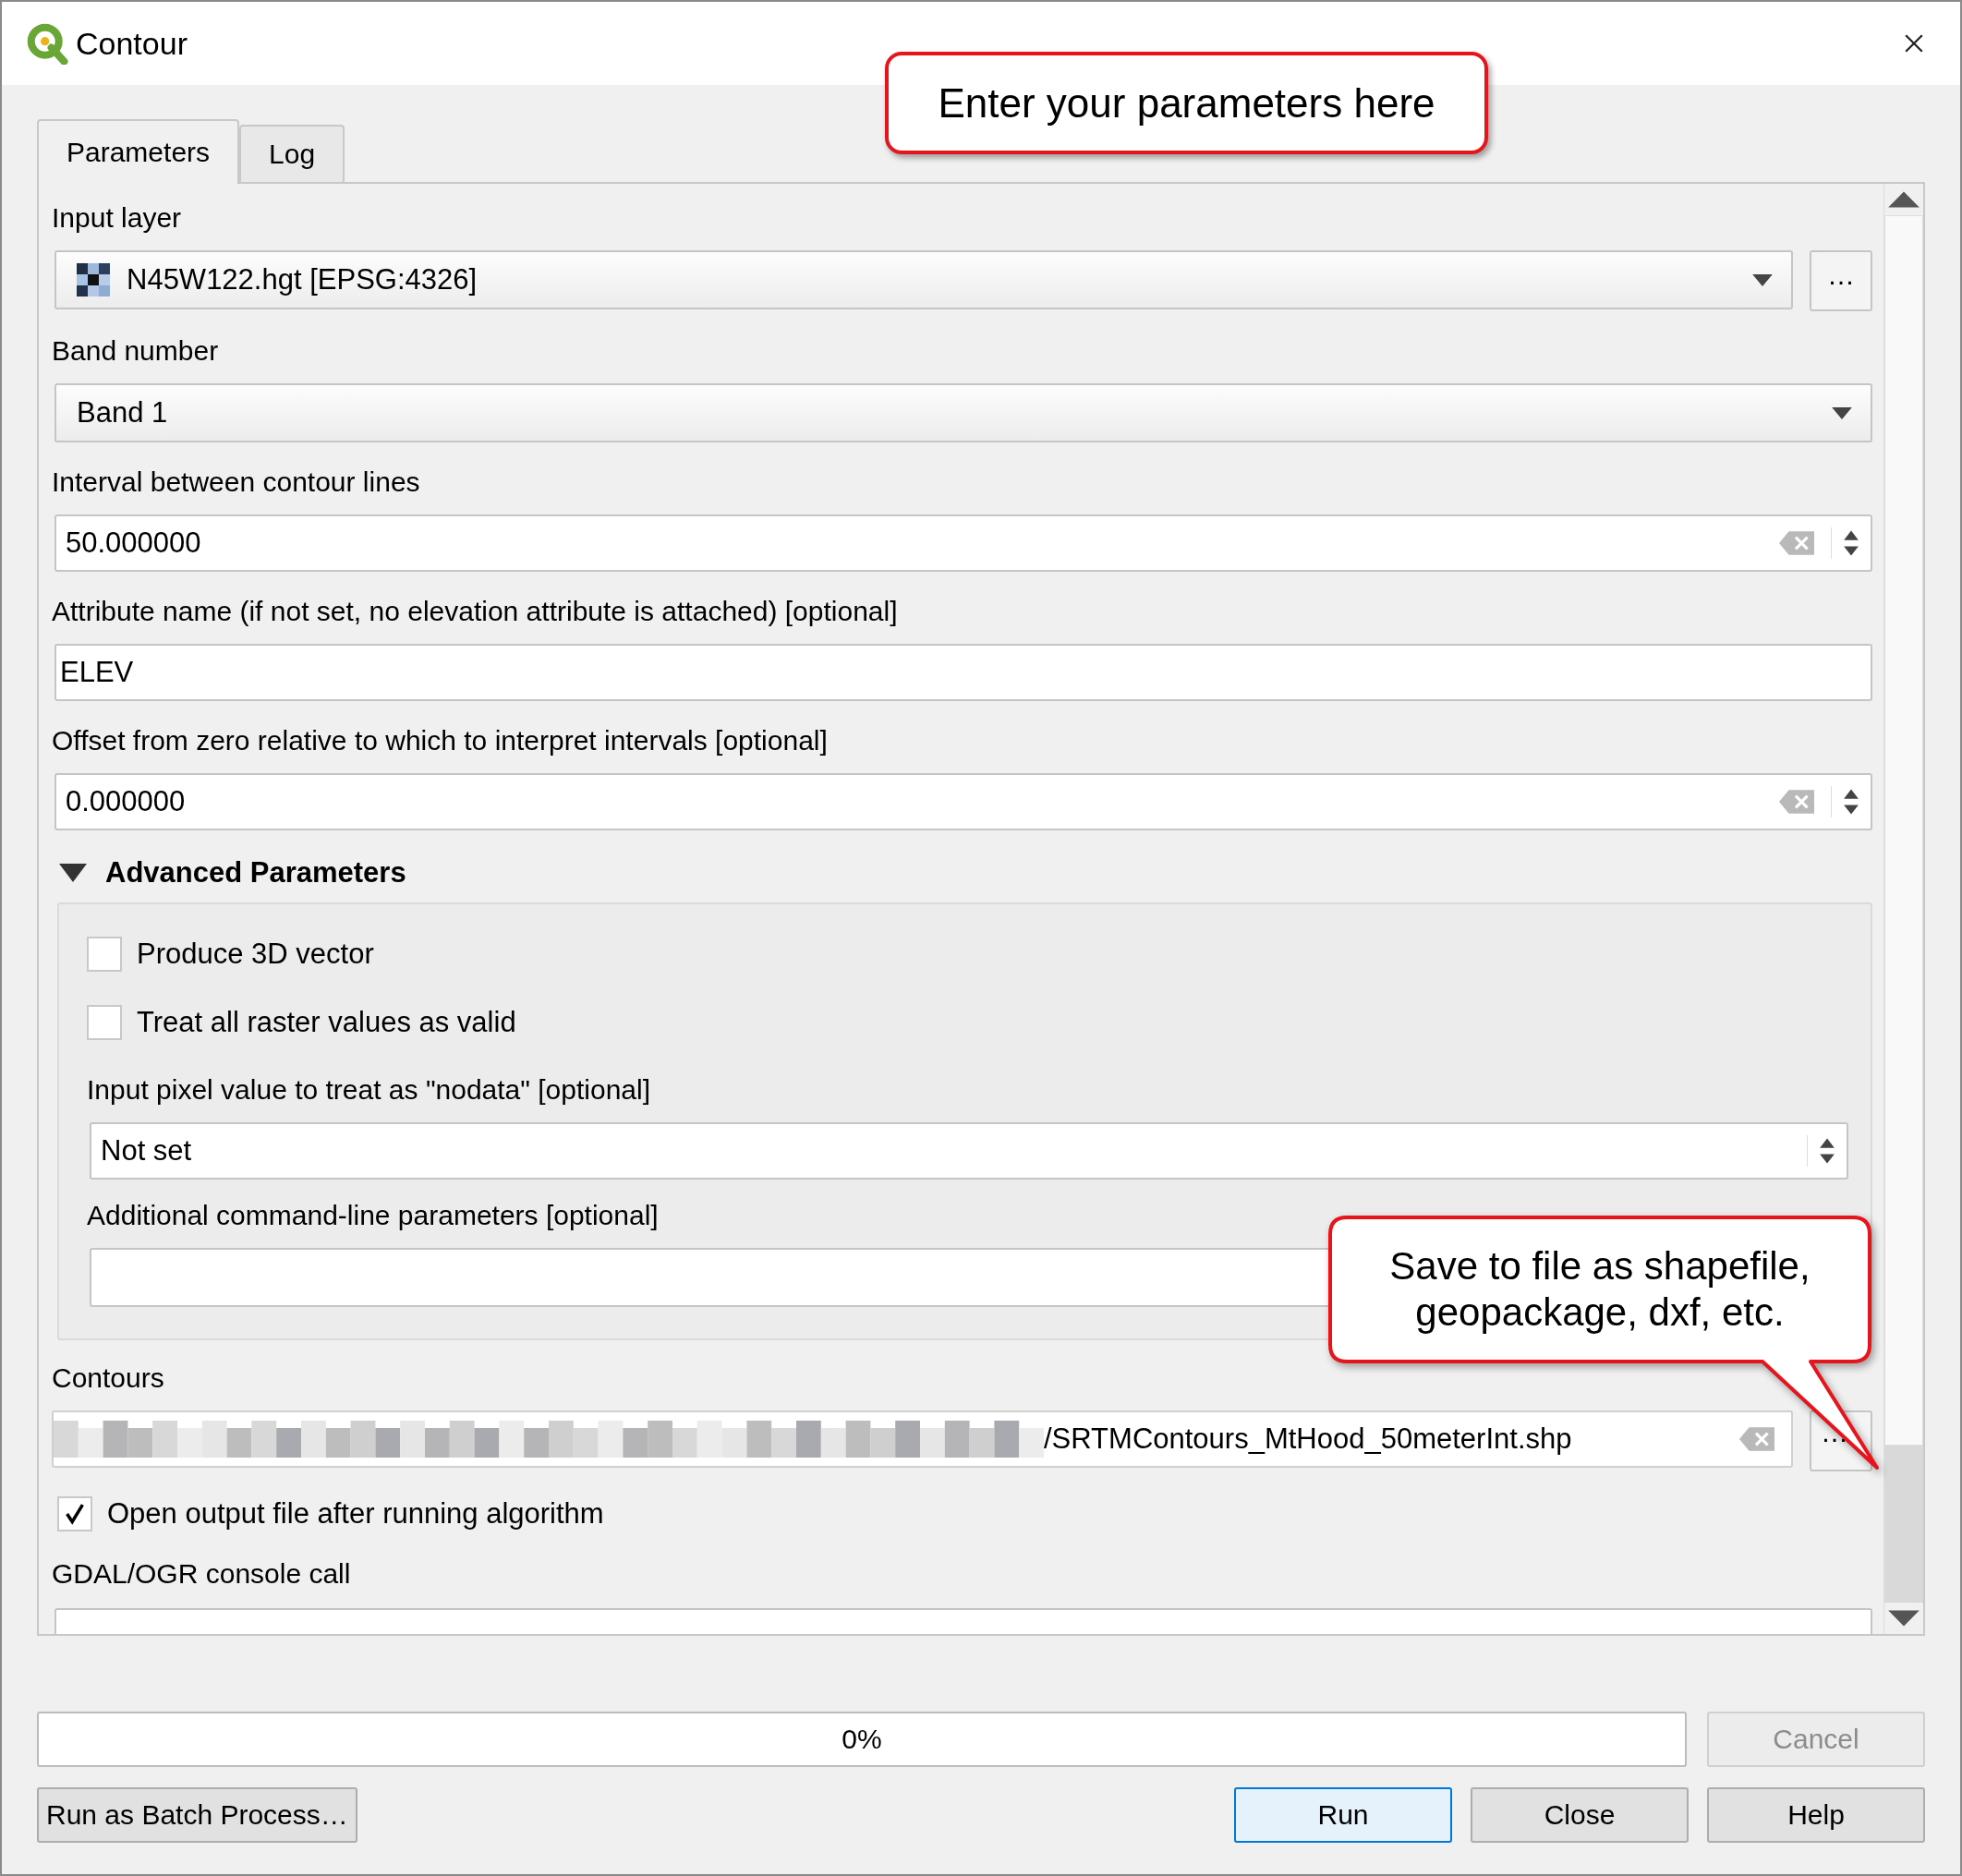  Describe the element at coordinates (862, 1739) in the screenshot. I see `progress-bar: 0%` at that location.